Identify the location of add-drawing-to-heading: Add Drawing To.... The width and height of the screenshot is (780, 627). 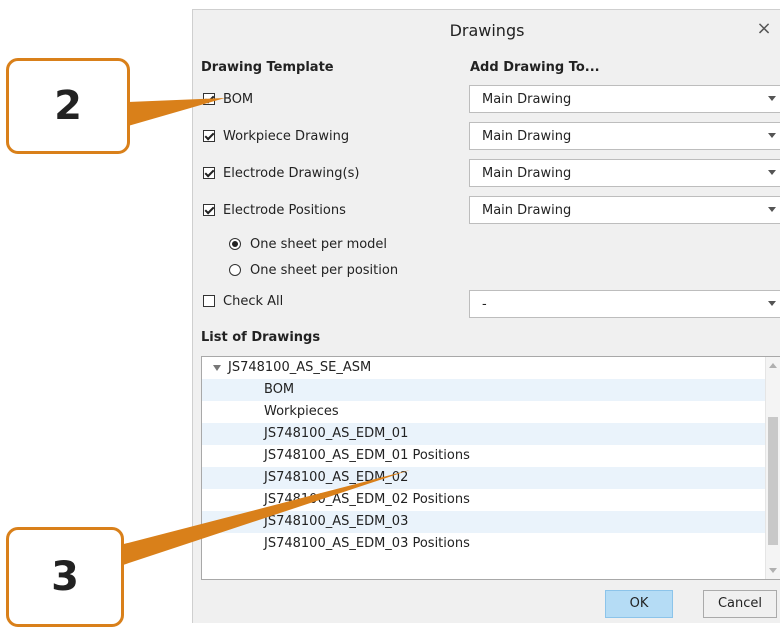
(535, 67).